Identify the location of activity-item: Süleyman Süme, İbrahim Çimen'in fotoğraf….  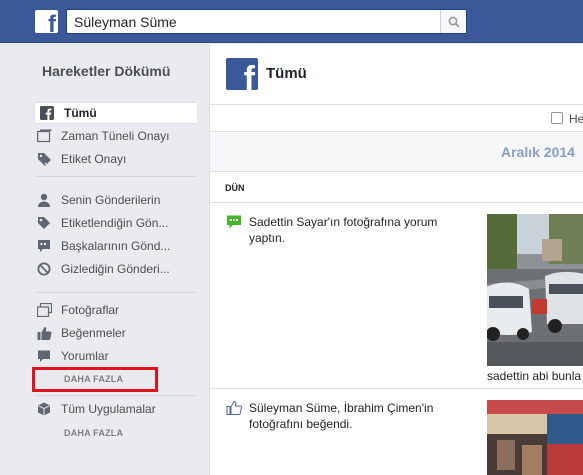
(396, 432).